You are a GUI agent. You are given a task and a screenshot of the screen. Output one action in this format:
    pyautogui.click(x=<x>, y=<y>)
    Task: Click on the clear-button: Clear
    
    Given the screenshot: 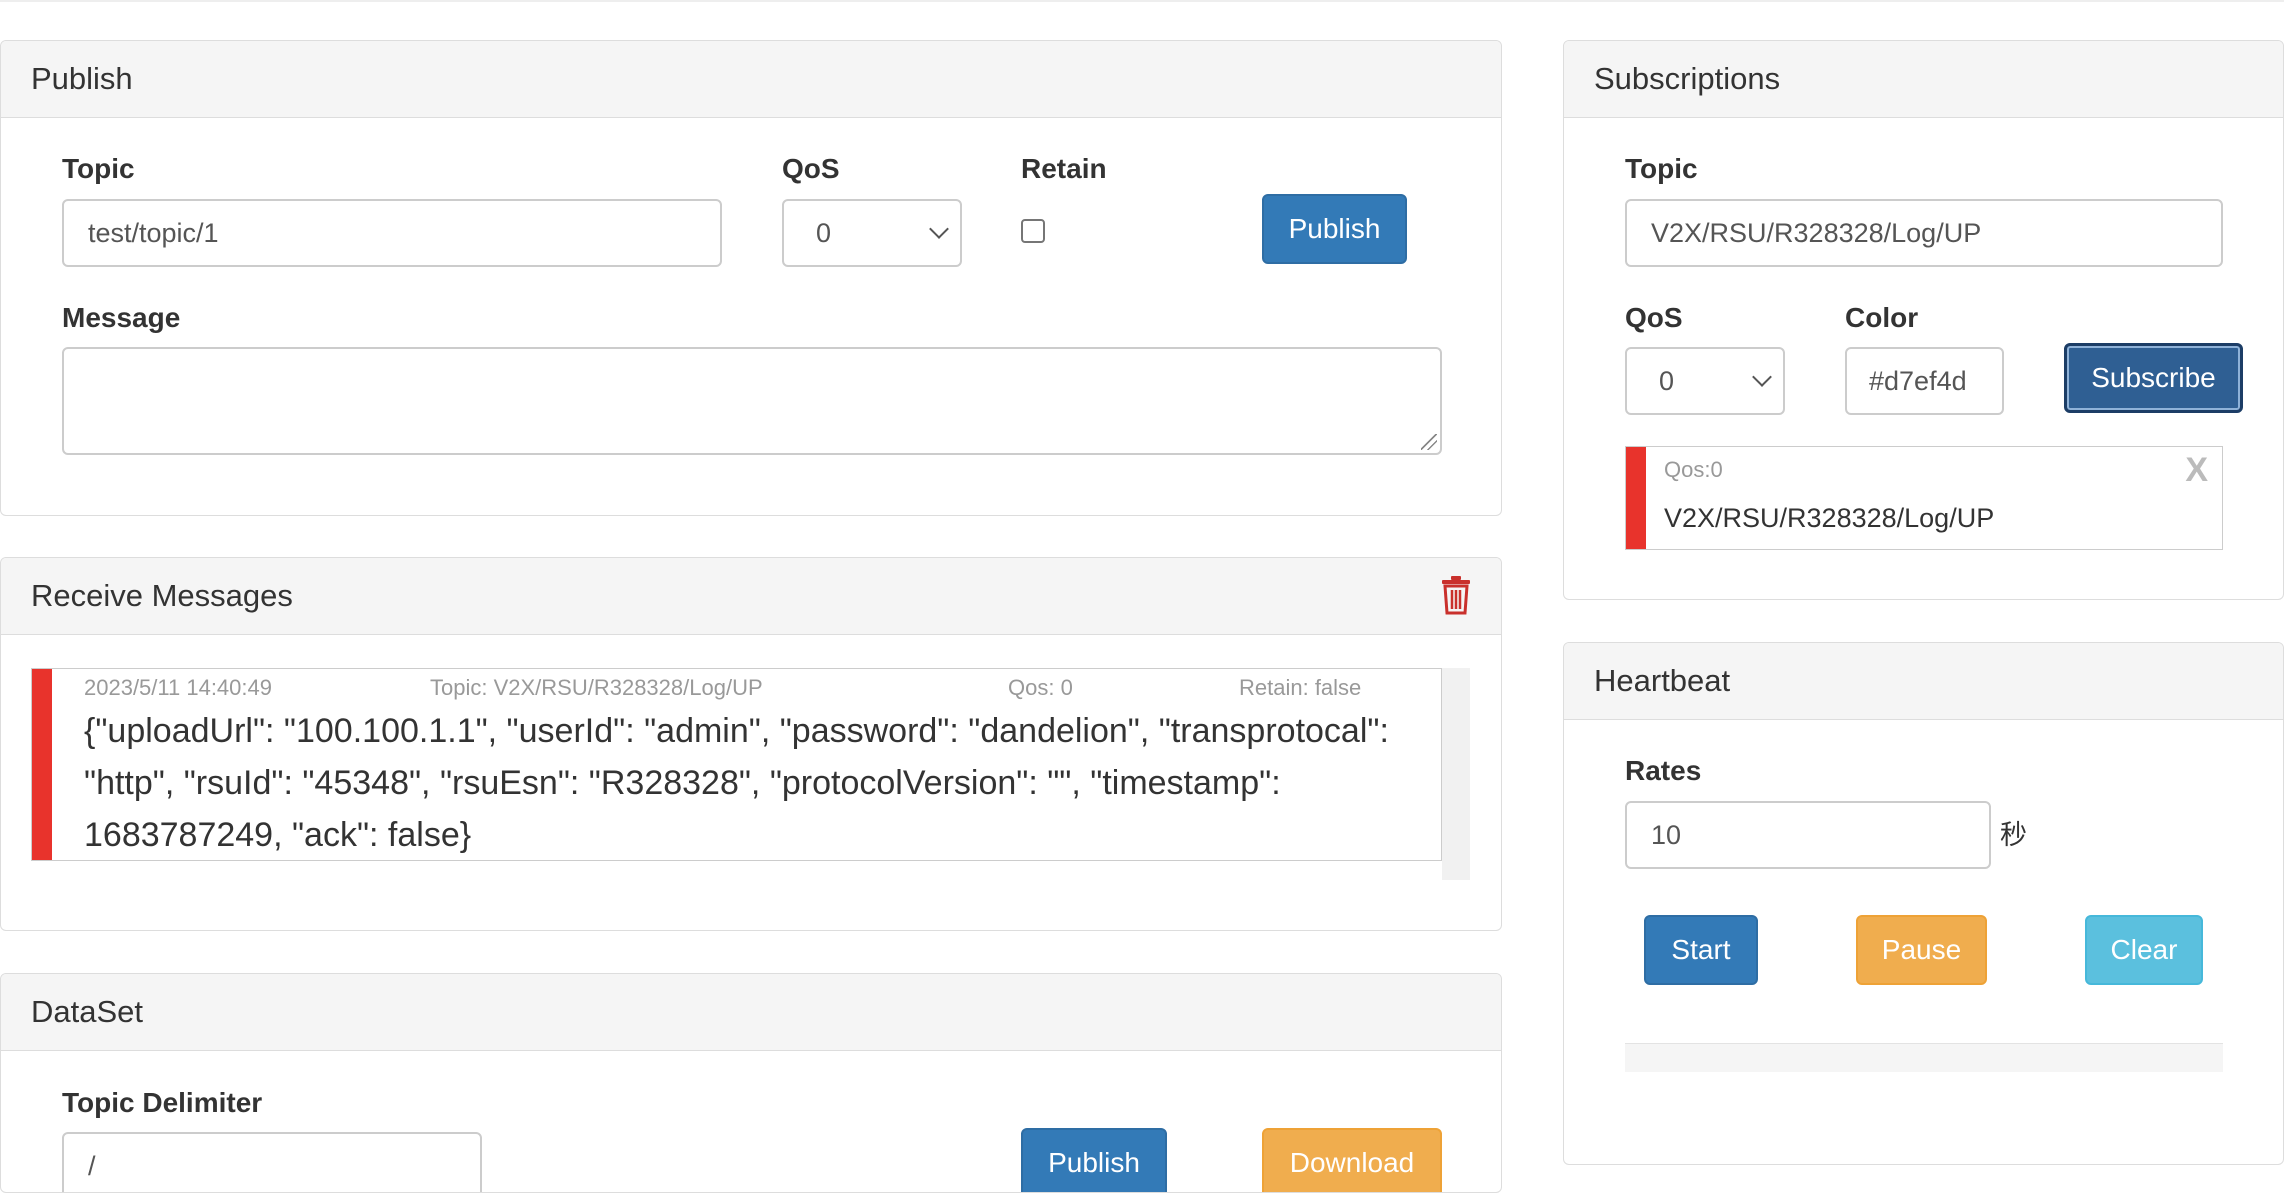 What is the action you would take?
    pyautogui.click(x=2144, y=950)
    